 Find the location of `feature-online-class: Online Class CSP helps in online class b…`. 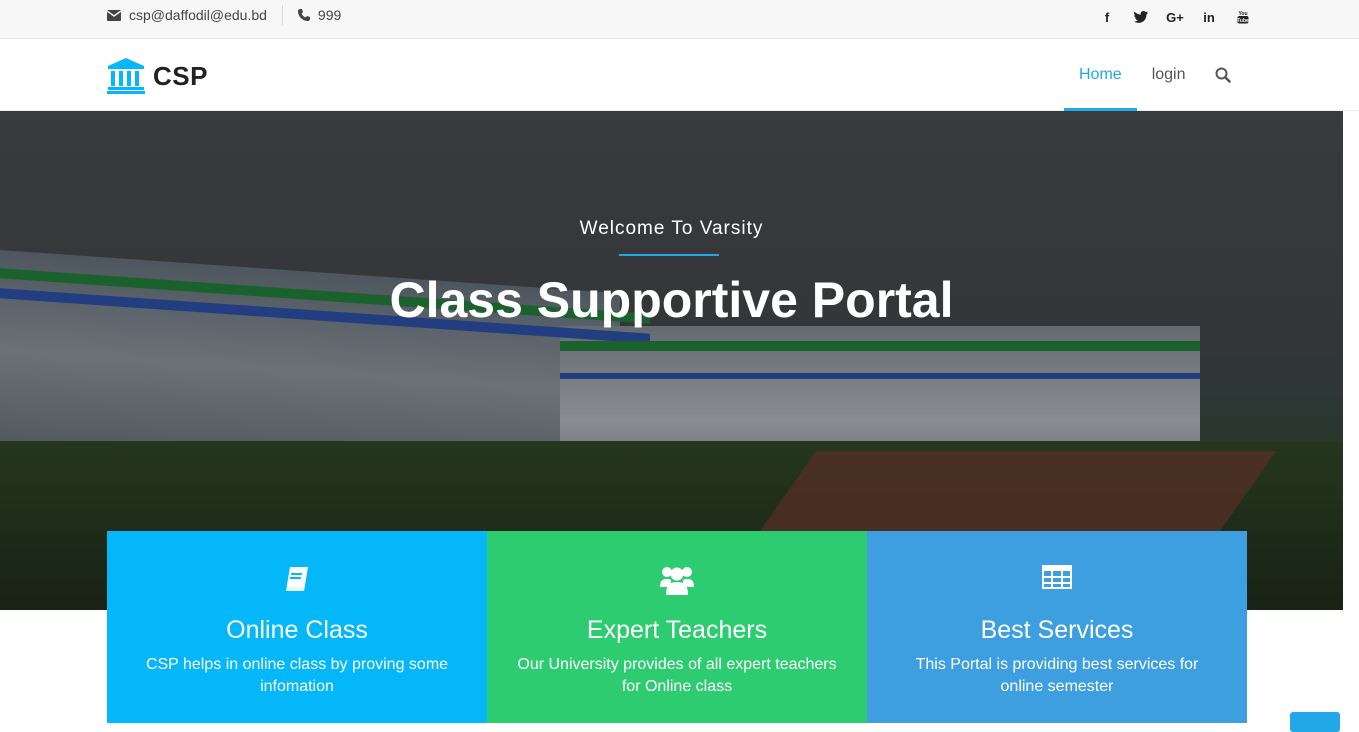

feature-online-class: Online Class CSP helps in online class b… is located at coordinates (297, 627).